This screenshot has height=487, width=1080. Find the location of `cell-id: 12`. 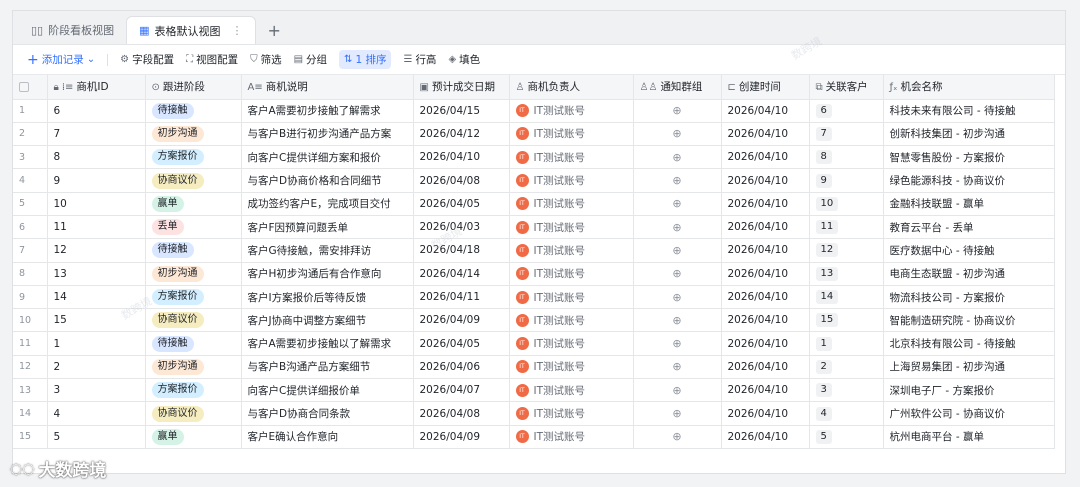

cell-id: 12 is located at coordinates (96, 250).